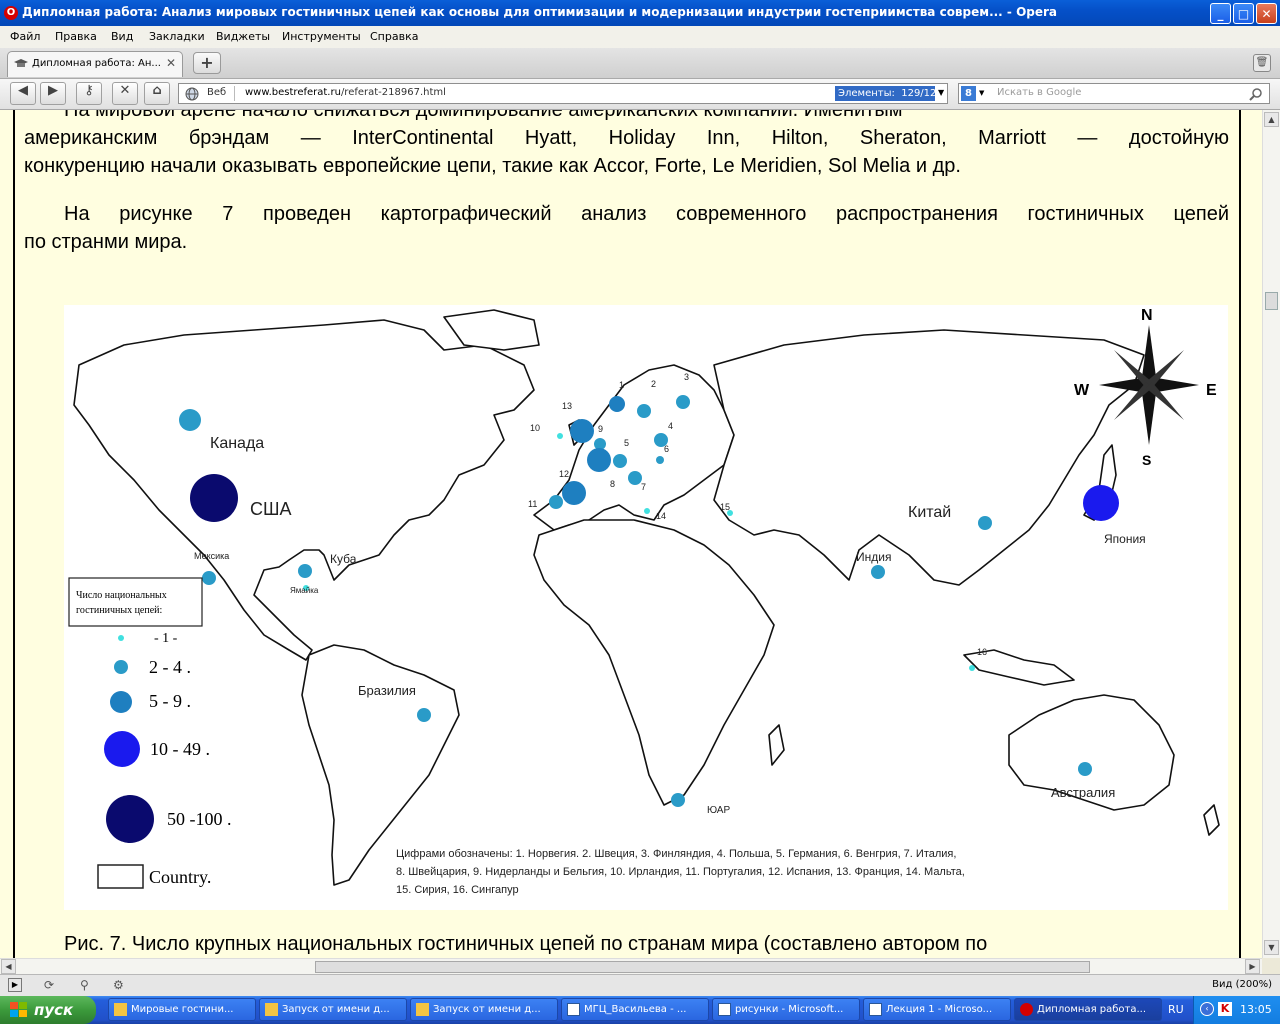 The width and height of the screenshot is (1280, 1024). What do you see at coordinates (1207, 1009) in the screenshot?
I see `tray-arrow-icon: ‹` at bounding box center [1207, 1009].